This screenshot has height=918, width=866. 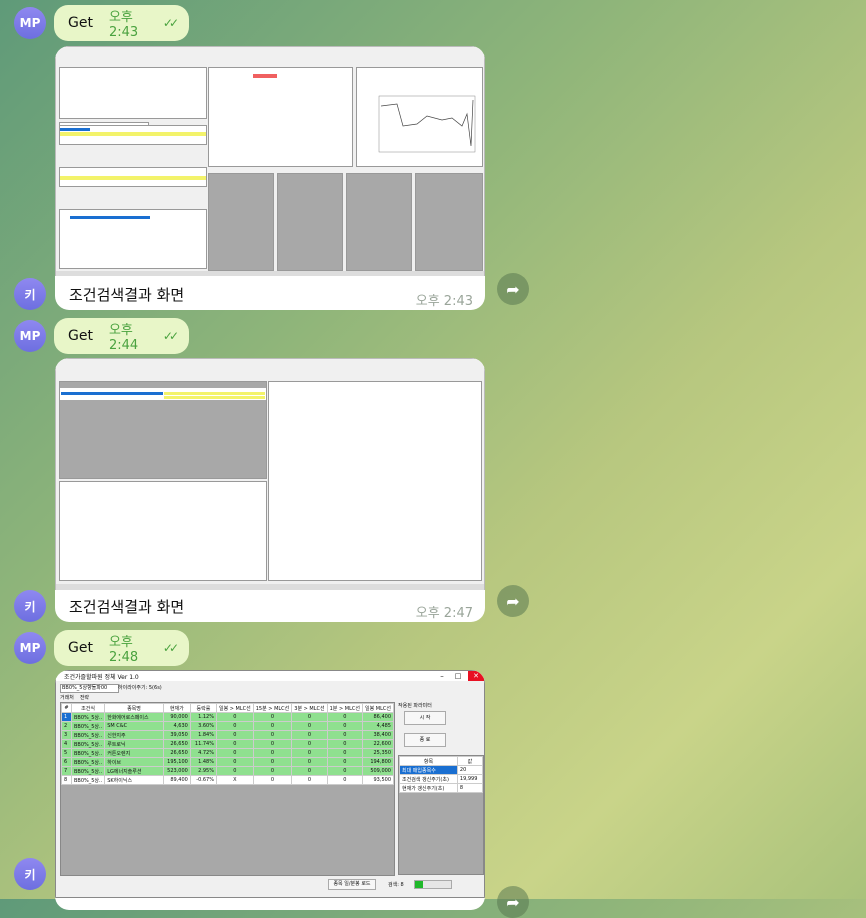 I want to click on table-cell: SK하이닉스, so click(x=134, y=780).